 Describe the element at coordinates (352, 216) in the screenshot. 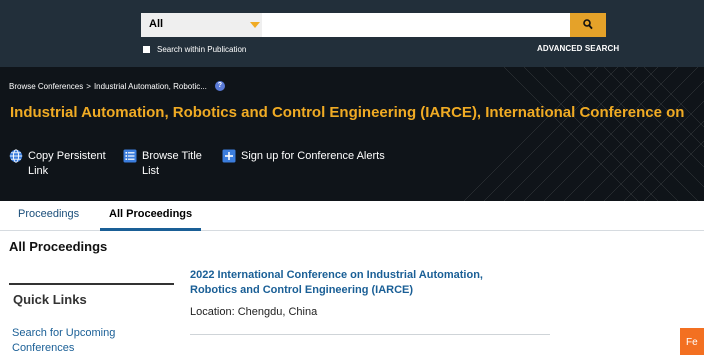

I see `tab-bar: Proceedings All Proceedings` at that location.